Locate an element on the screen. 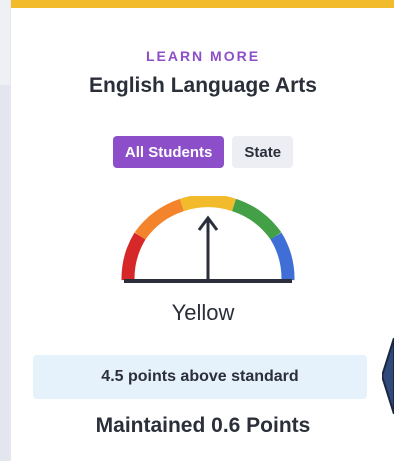 This screenshot has width=394, height=461. points-above-standard-box: 4.5 points above standard is located at coordinates (200, 377).